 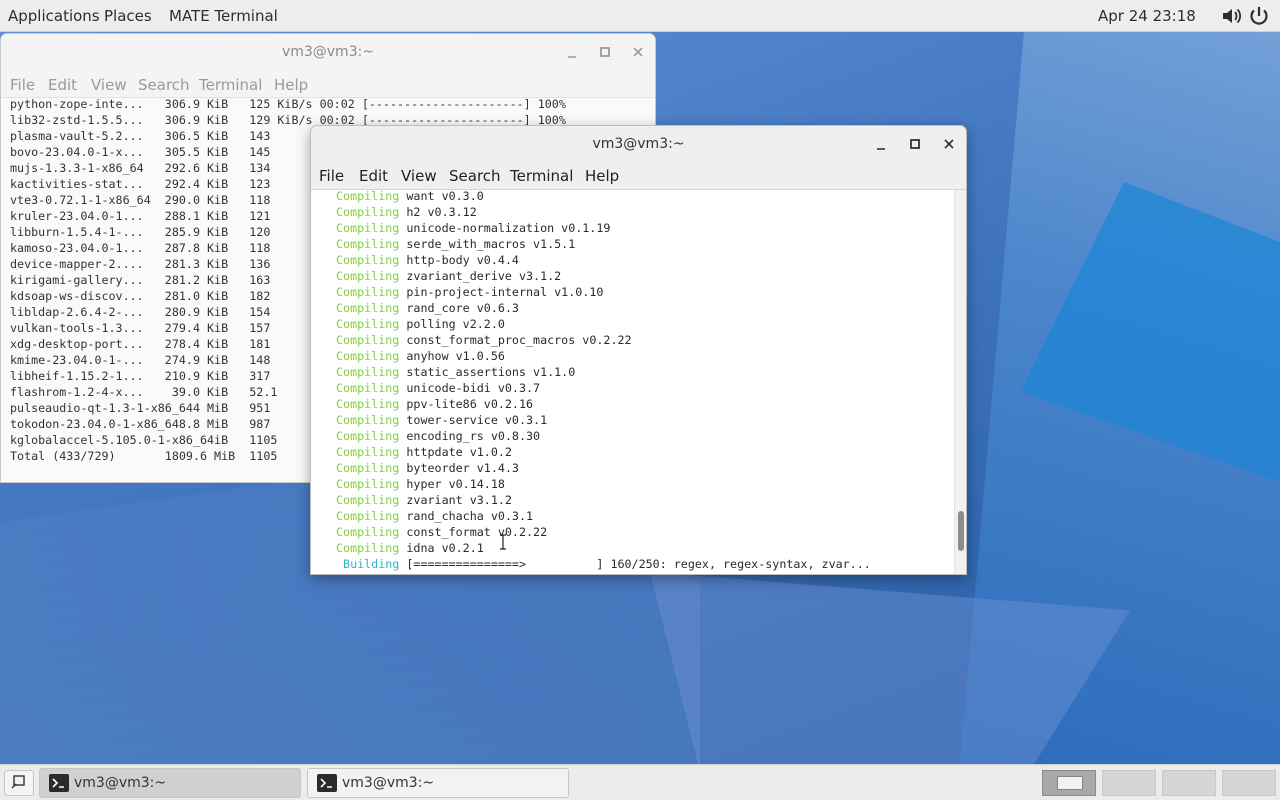 What do you see at coordinates (603, 532) in the screenshot?
I see `terminal-line: Compiling const_format v0.2.22` at bounding box center [603, 532].